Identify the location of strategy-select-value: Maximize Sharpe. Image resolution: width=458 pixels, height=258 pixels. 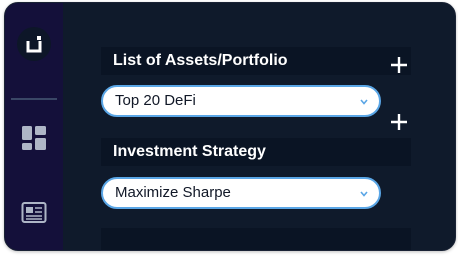
(173, 192).